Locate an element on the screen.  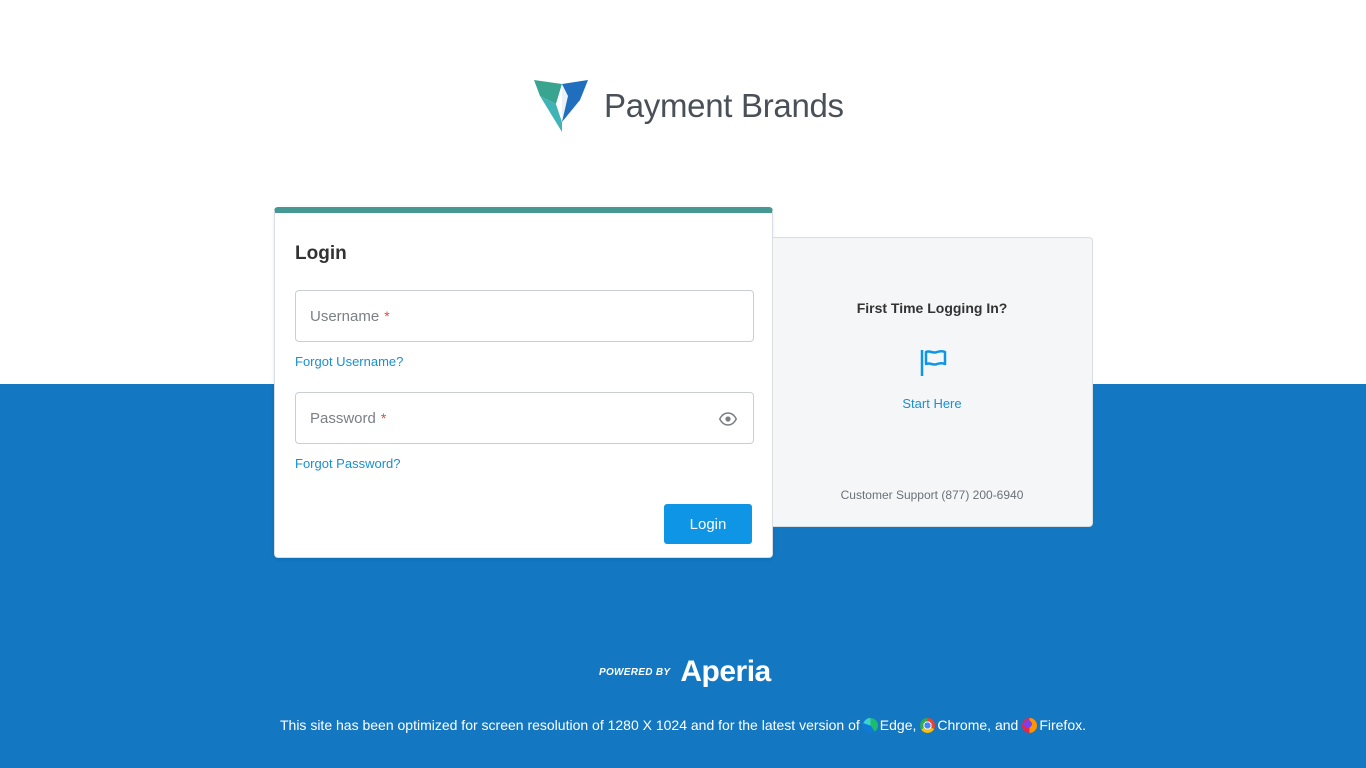
browser-edge-label: Edge, is located at coordinates (898, 725).